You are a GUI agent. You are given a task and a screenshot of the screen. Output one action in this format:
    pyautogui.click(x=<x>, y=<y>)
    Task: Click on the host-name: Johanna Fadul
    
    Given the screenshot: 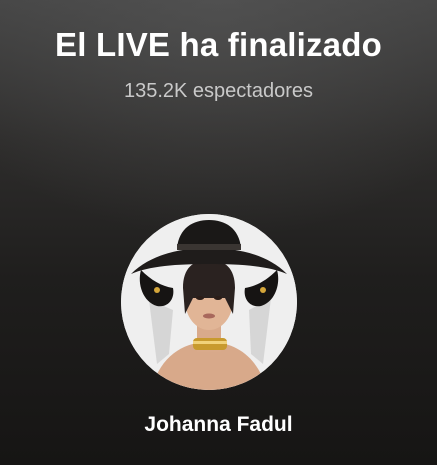 What is the action you would take?
    pyautogui.click(x=218, y=425)
    